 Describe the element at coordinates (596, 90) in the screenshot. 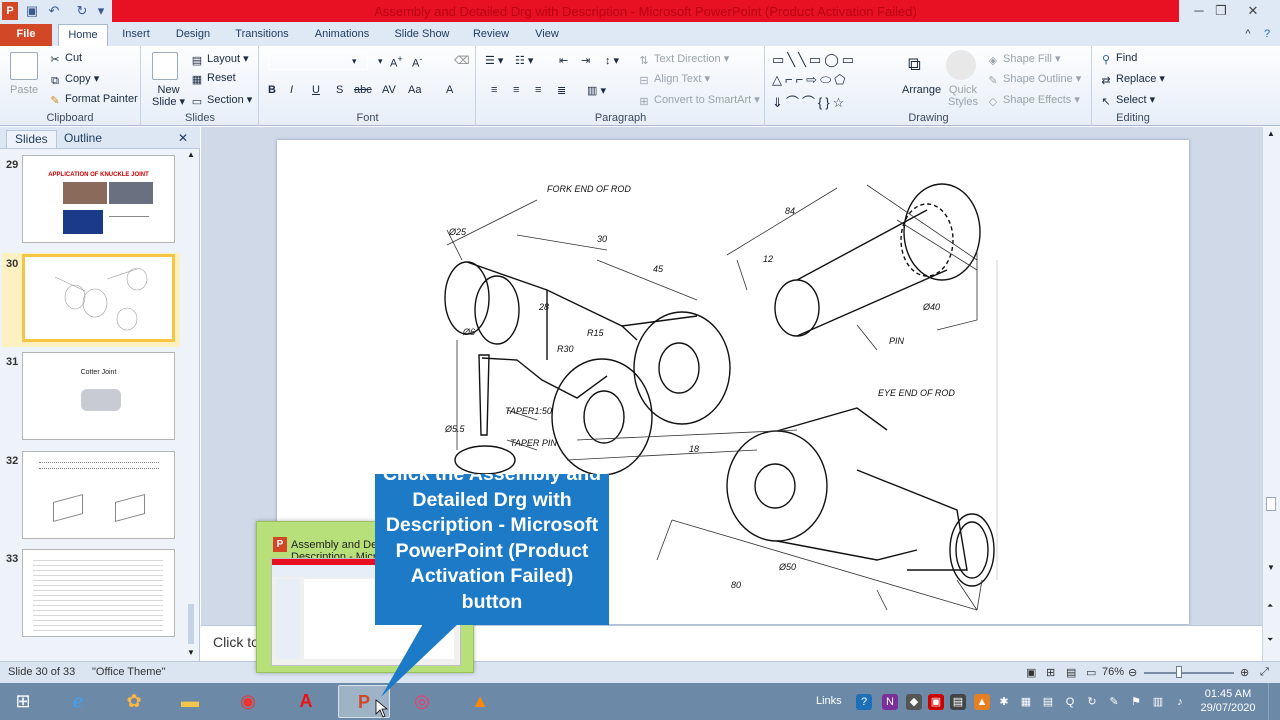

I see `columns-icon: ▥ ▾` at that location.